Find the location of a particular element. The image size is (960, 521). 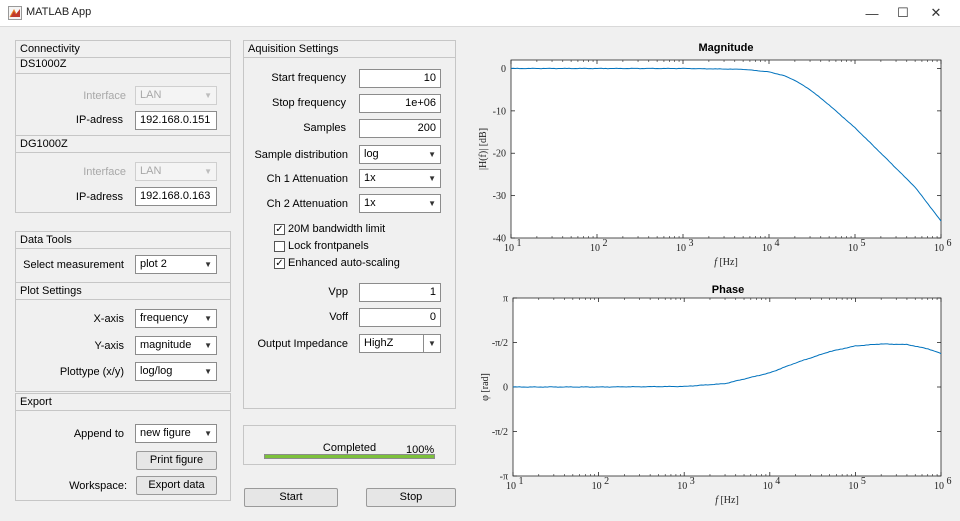

y-tick-label: -π/2 is located at coordinates (500, 343).